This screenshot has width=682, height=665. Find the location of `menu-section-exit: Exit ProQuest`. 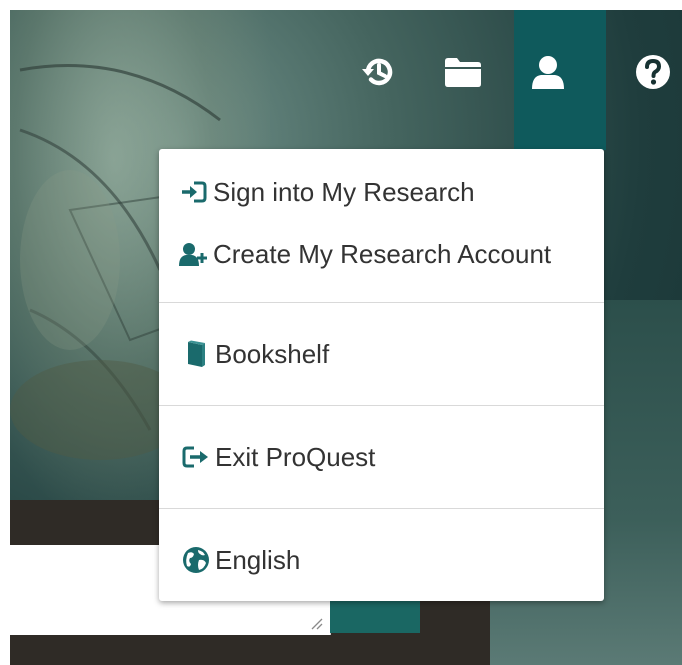

menu-section-exit: Exit ProQuest is located at coordinates (381, 457).